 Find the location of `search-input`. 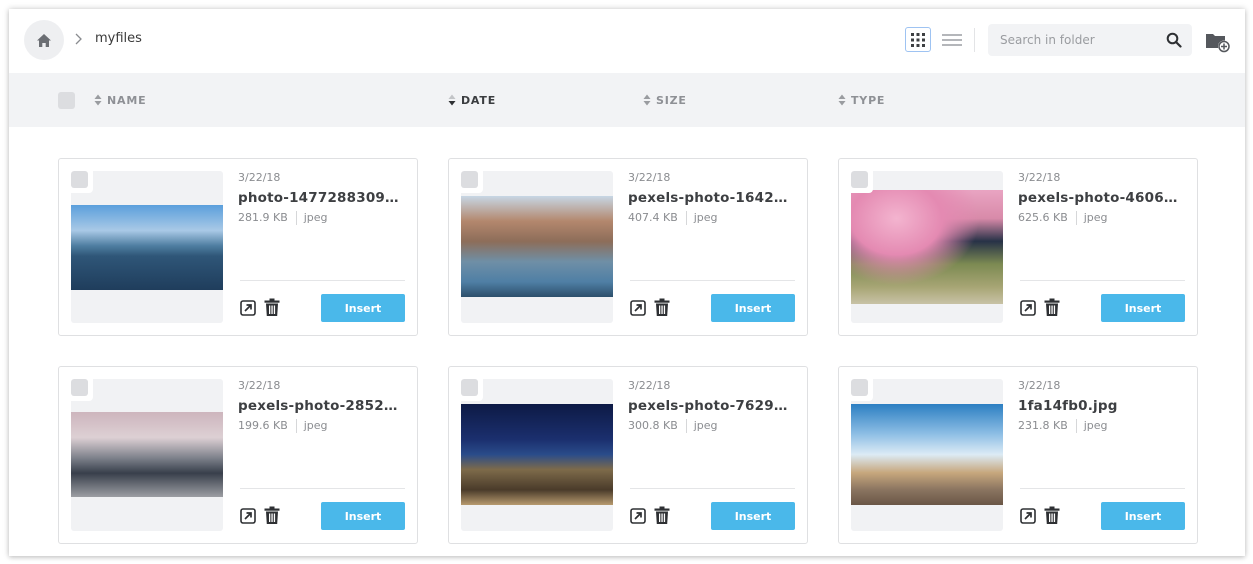

search-input is located at coordinates (1080, 40).